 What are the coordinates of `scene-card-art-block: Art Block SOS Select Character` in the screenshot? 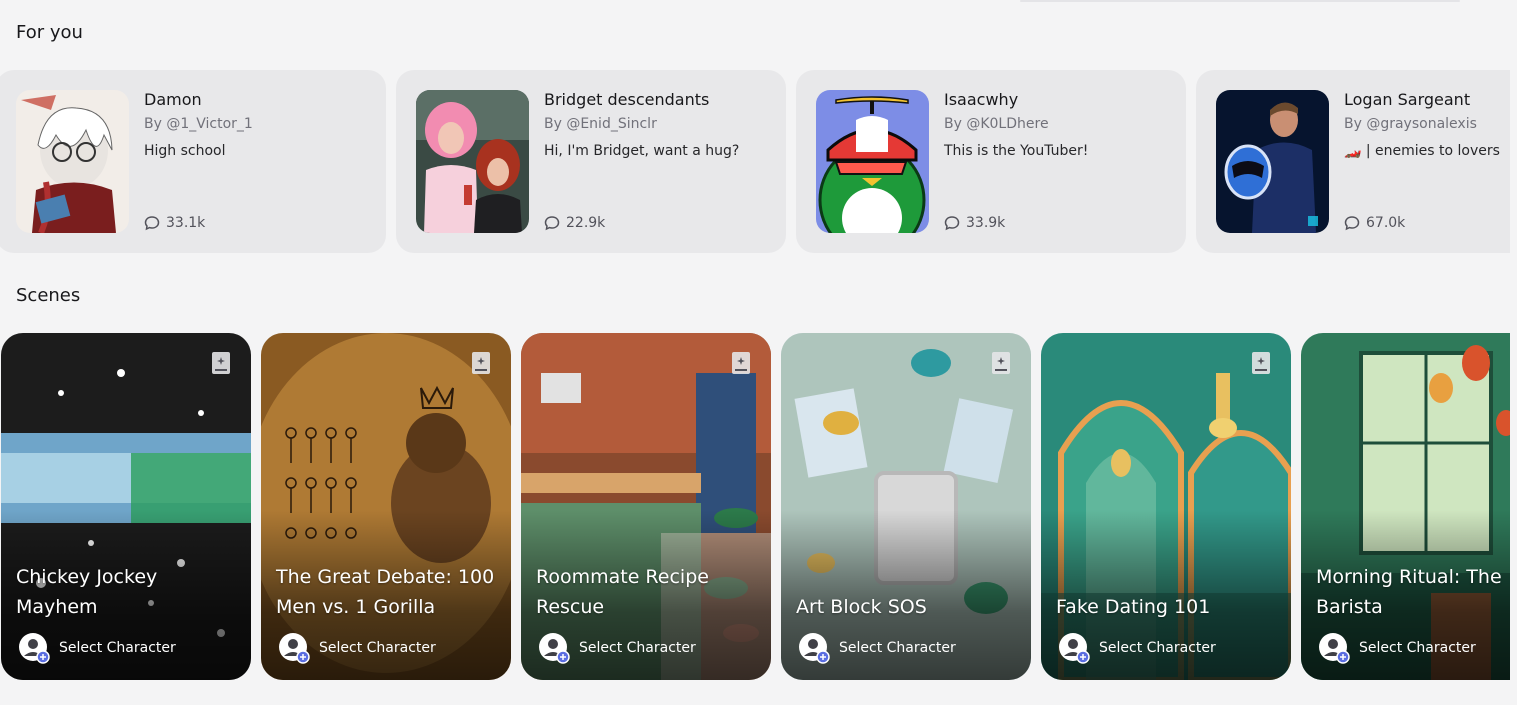 It's located at (906, 506).